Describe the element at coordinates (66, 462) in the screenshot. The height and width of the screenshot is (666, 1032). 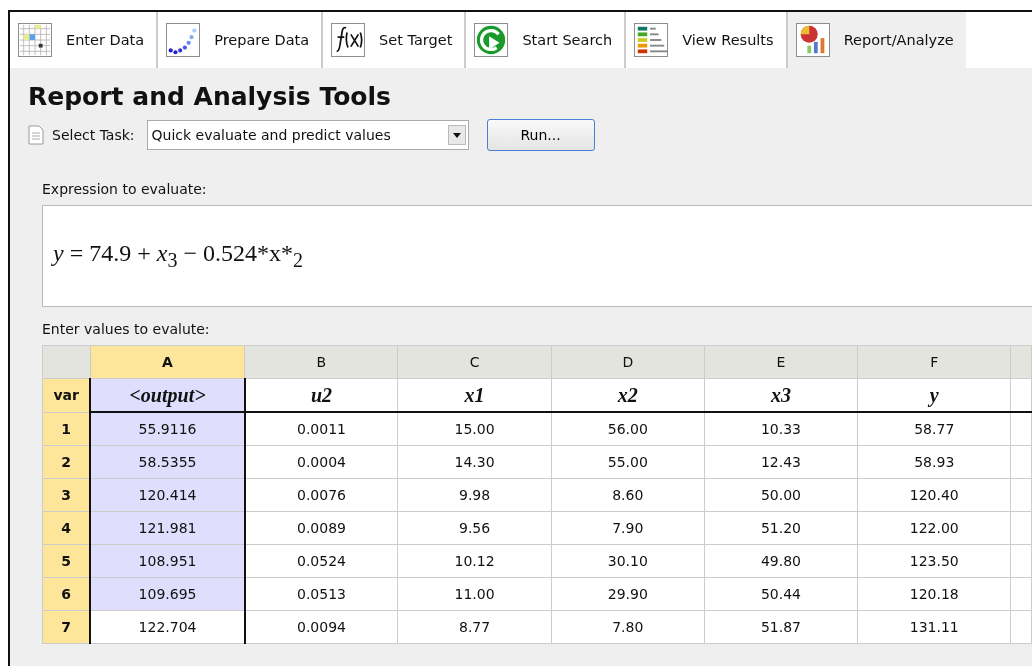
I see `row-header: 2` at that location.